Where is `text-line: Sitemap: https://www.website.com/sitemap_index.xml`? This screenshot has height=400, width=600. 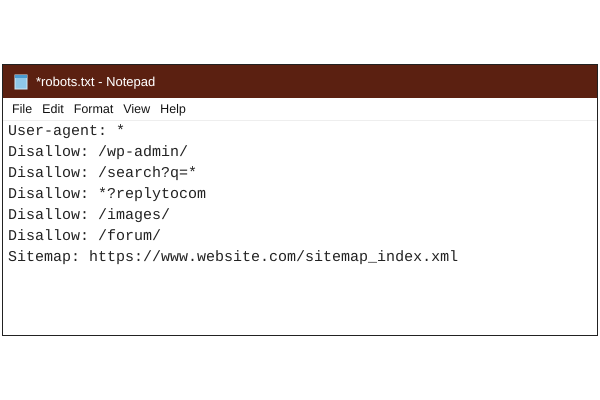 text-line: Sitemap: https://www.website.com/sitemap_index.xml is located at coordinates (234, 258).